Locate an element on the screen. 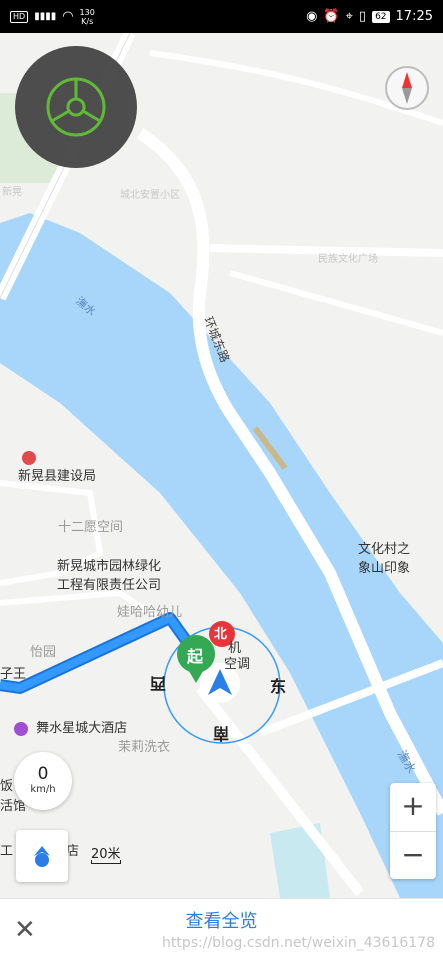 The image size is (443, 961). poi-store: 工 is located at coordinates (6, 849).